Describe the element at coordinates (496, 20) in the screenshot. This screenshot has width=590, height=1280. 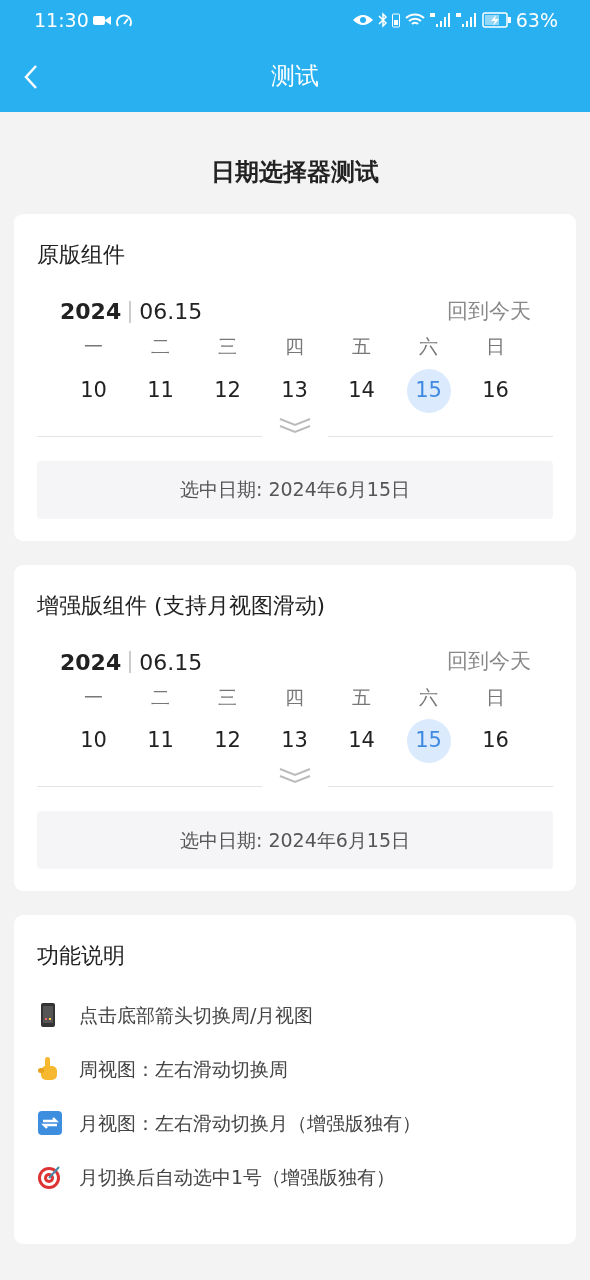
I see `battery-charging-icon` at that location.